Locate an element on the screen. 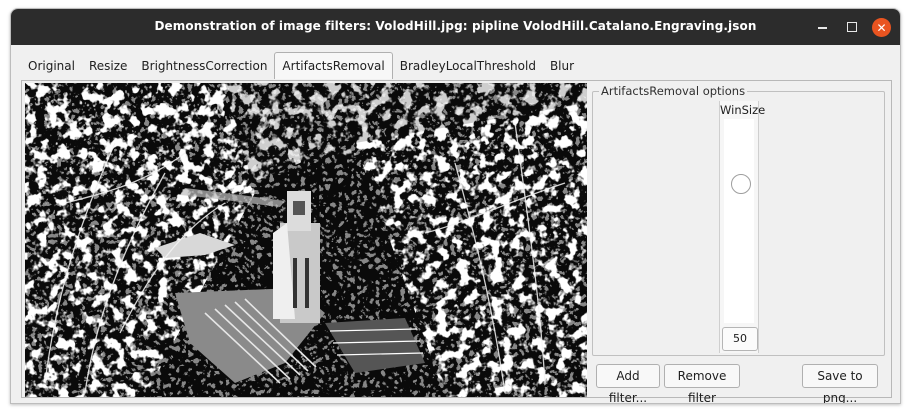 The image size is (909, 410). winsize-value-field: 50 is located at coordinates (740, 339).